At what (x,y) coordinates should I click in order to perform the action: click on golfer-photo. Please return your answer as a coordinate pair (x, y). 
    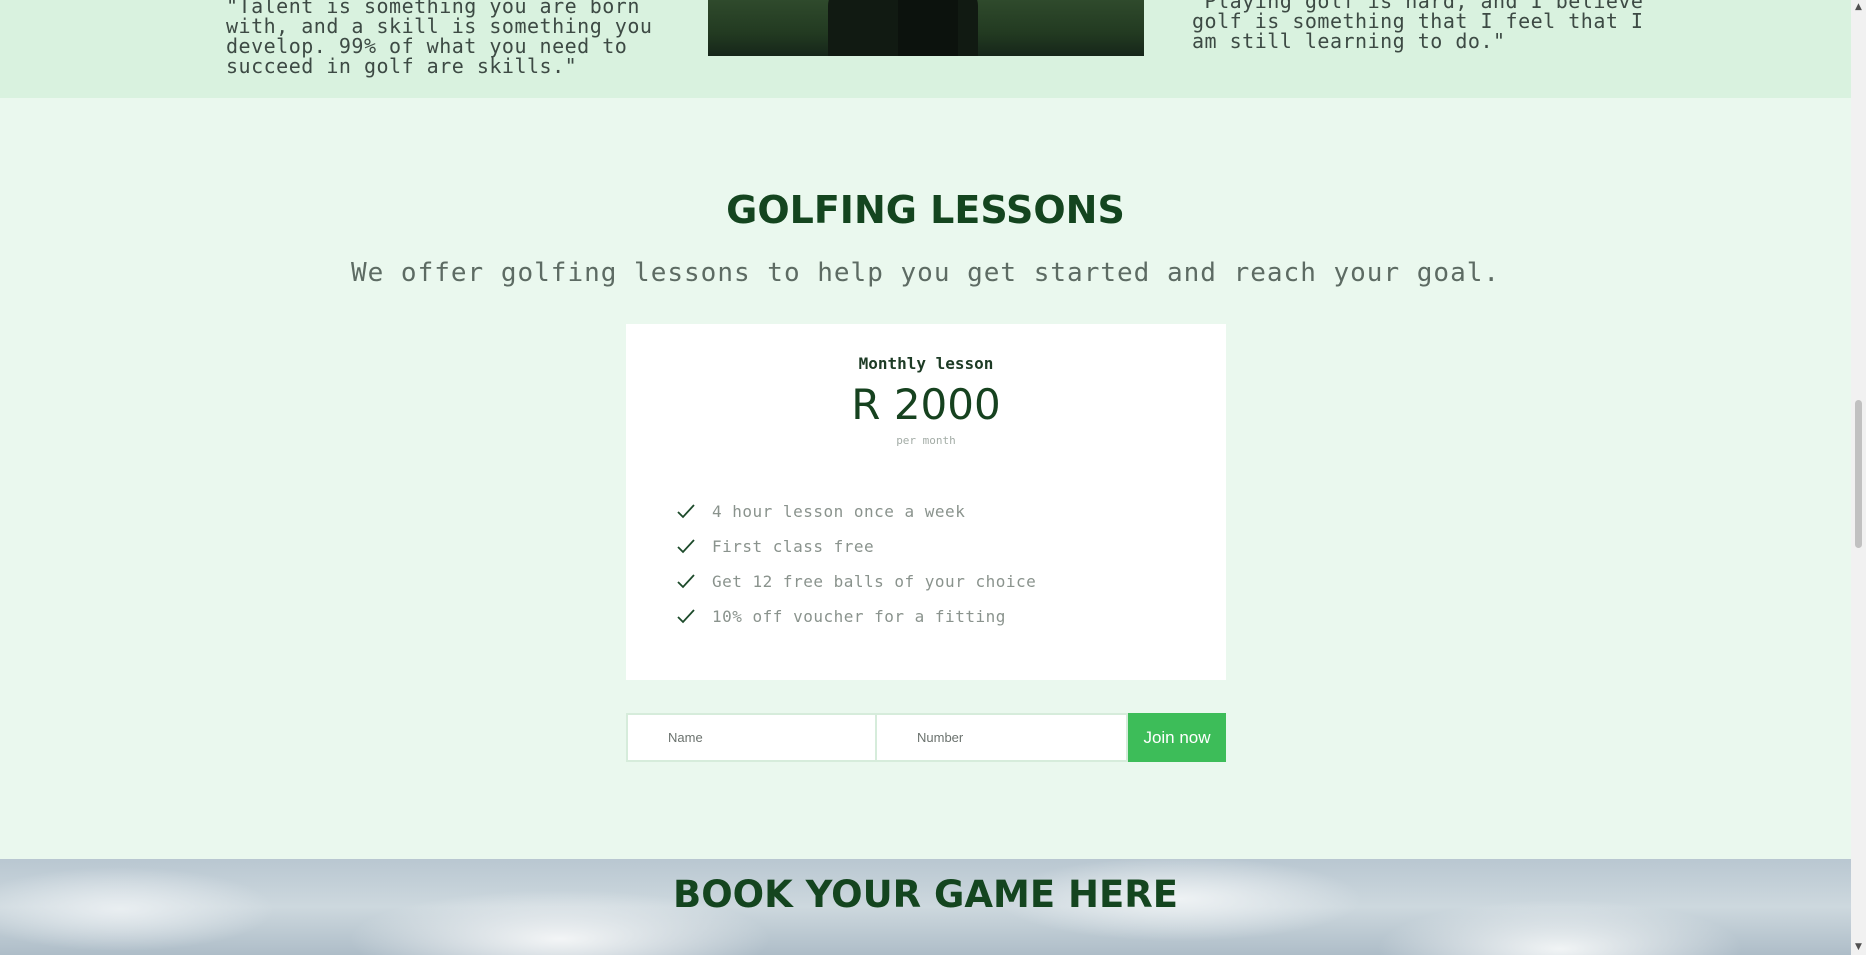
    Looking at the image, I should click on (926, 28).